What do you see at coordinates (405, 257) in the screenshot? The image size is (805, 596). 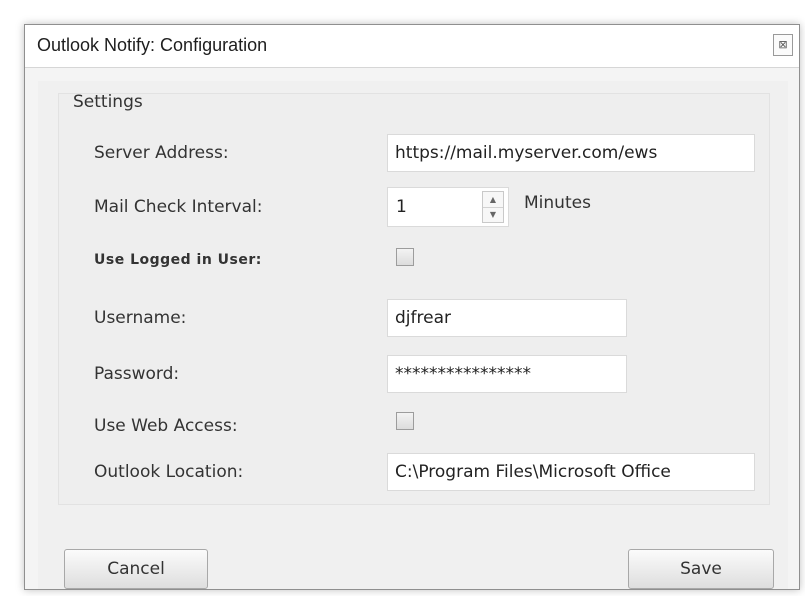 I see `use-logged-in-user-checkbox` at bounding box center [405, 257].